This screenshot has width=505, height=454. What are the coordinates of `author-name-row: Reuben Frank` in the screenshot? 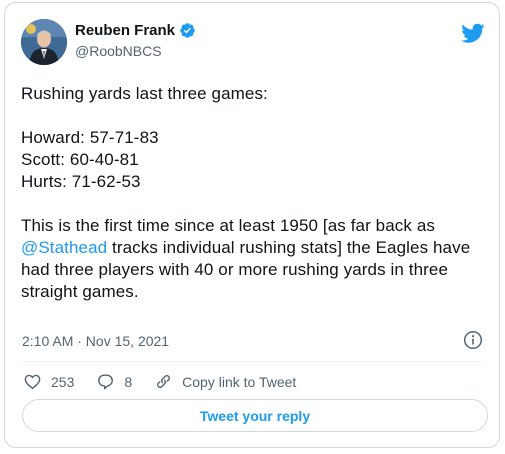 It's located at (135, 30).